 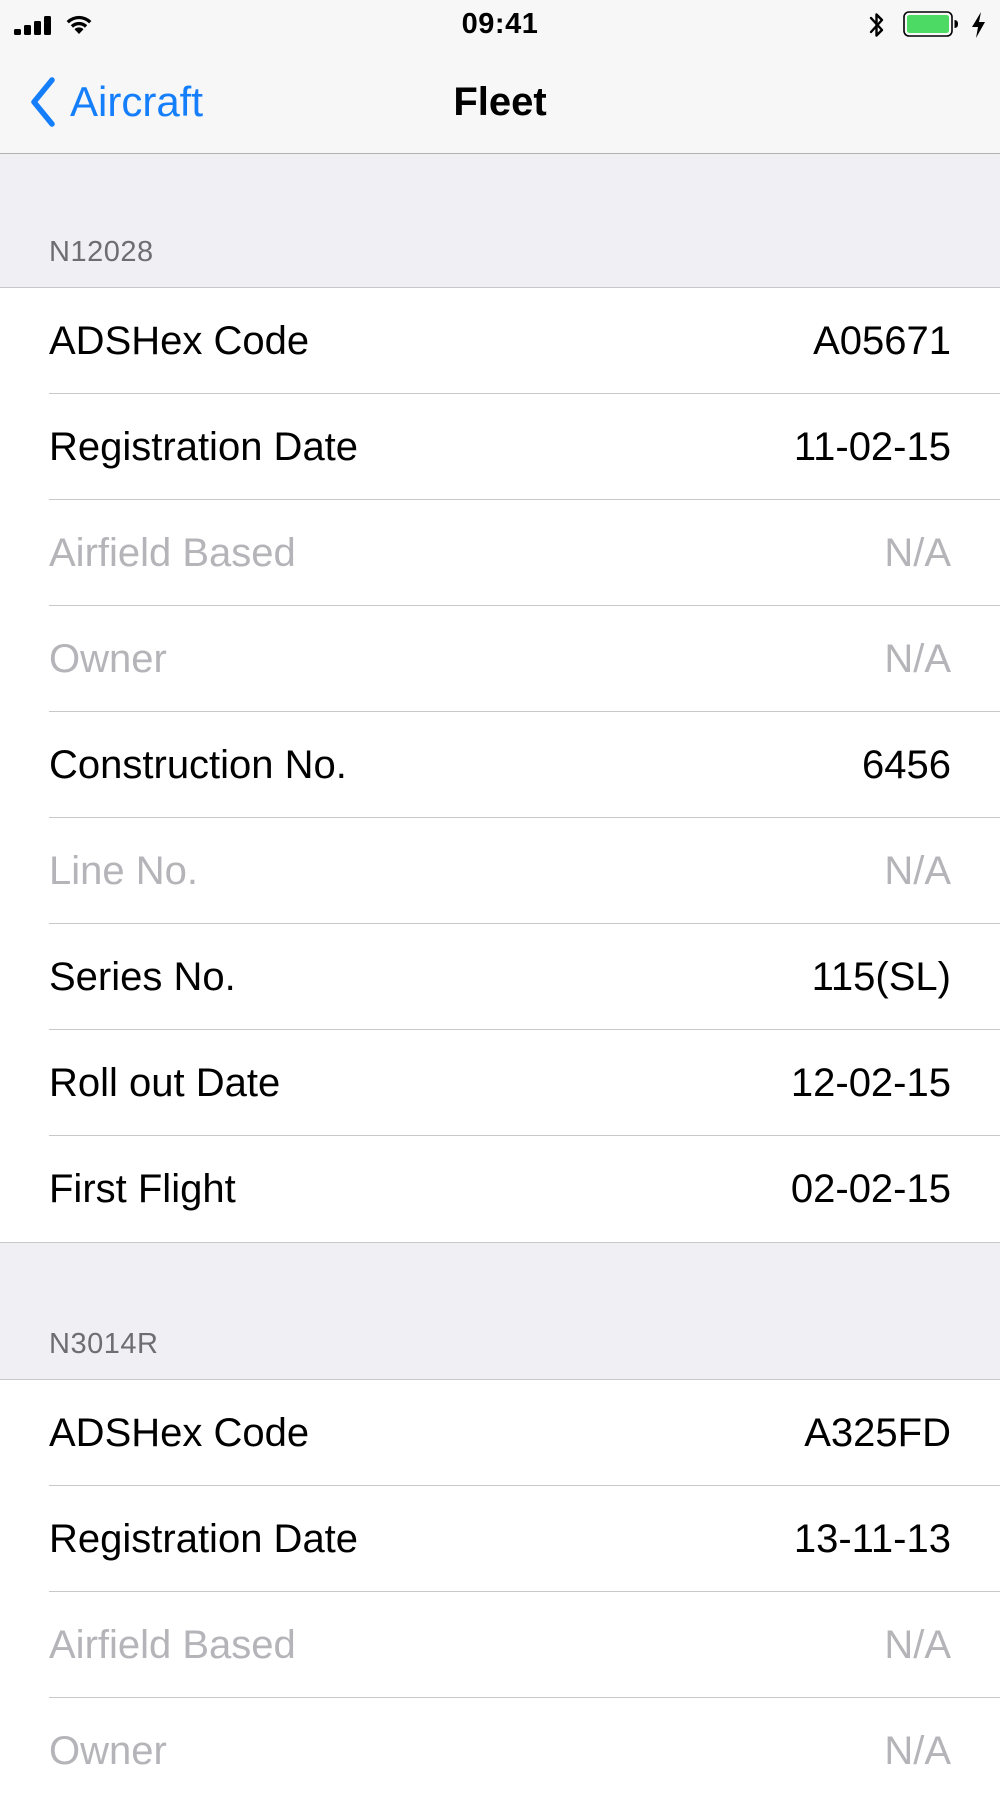 I want to click on row-adshex-code: ADSHex Code A325FD, so click(x=500, y=1433).